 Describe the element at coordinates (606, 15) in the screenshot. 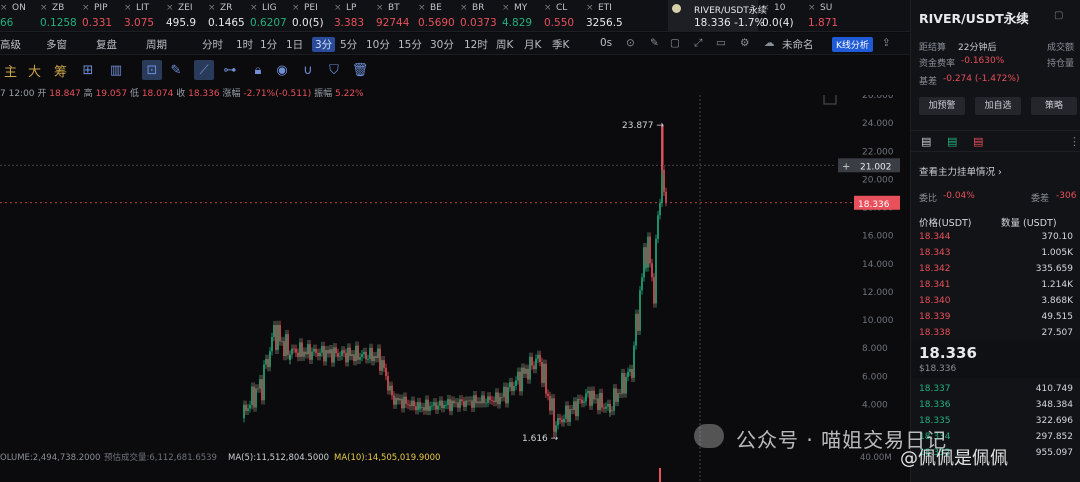

I see `ticker-item: × ETI 3256.5` at that location.